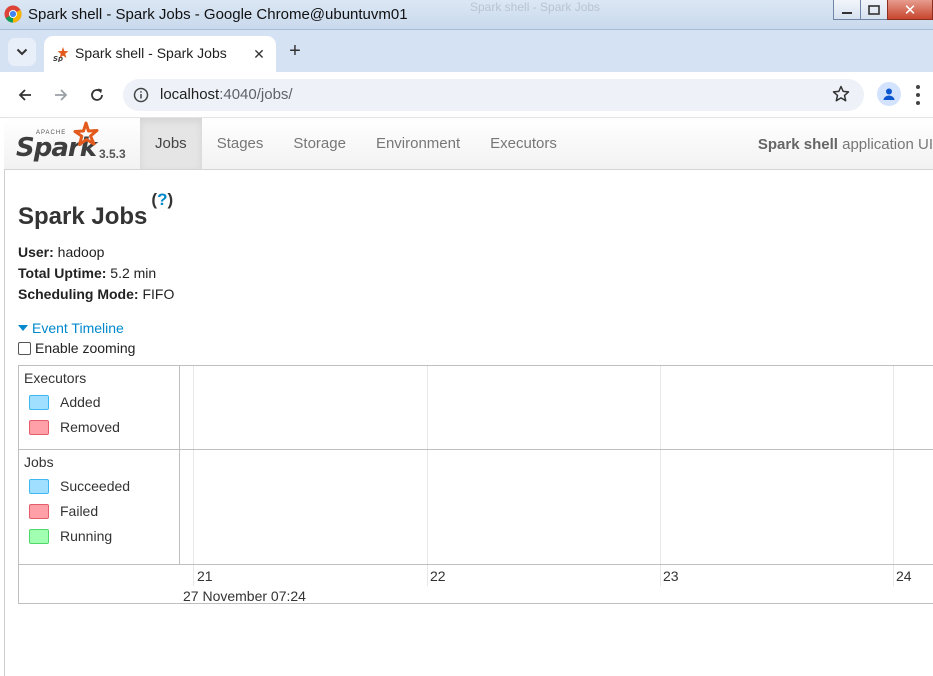 This screenshot has height=676, width=933. I want to click on tab-title: Spark shell - Spark Jobs, so click(151, 53).